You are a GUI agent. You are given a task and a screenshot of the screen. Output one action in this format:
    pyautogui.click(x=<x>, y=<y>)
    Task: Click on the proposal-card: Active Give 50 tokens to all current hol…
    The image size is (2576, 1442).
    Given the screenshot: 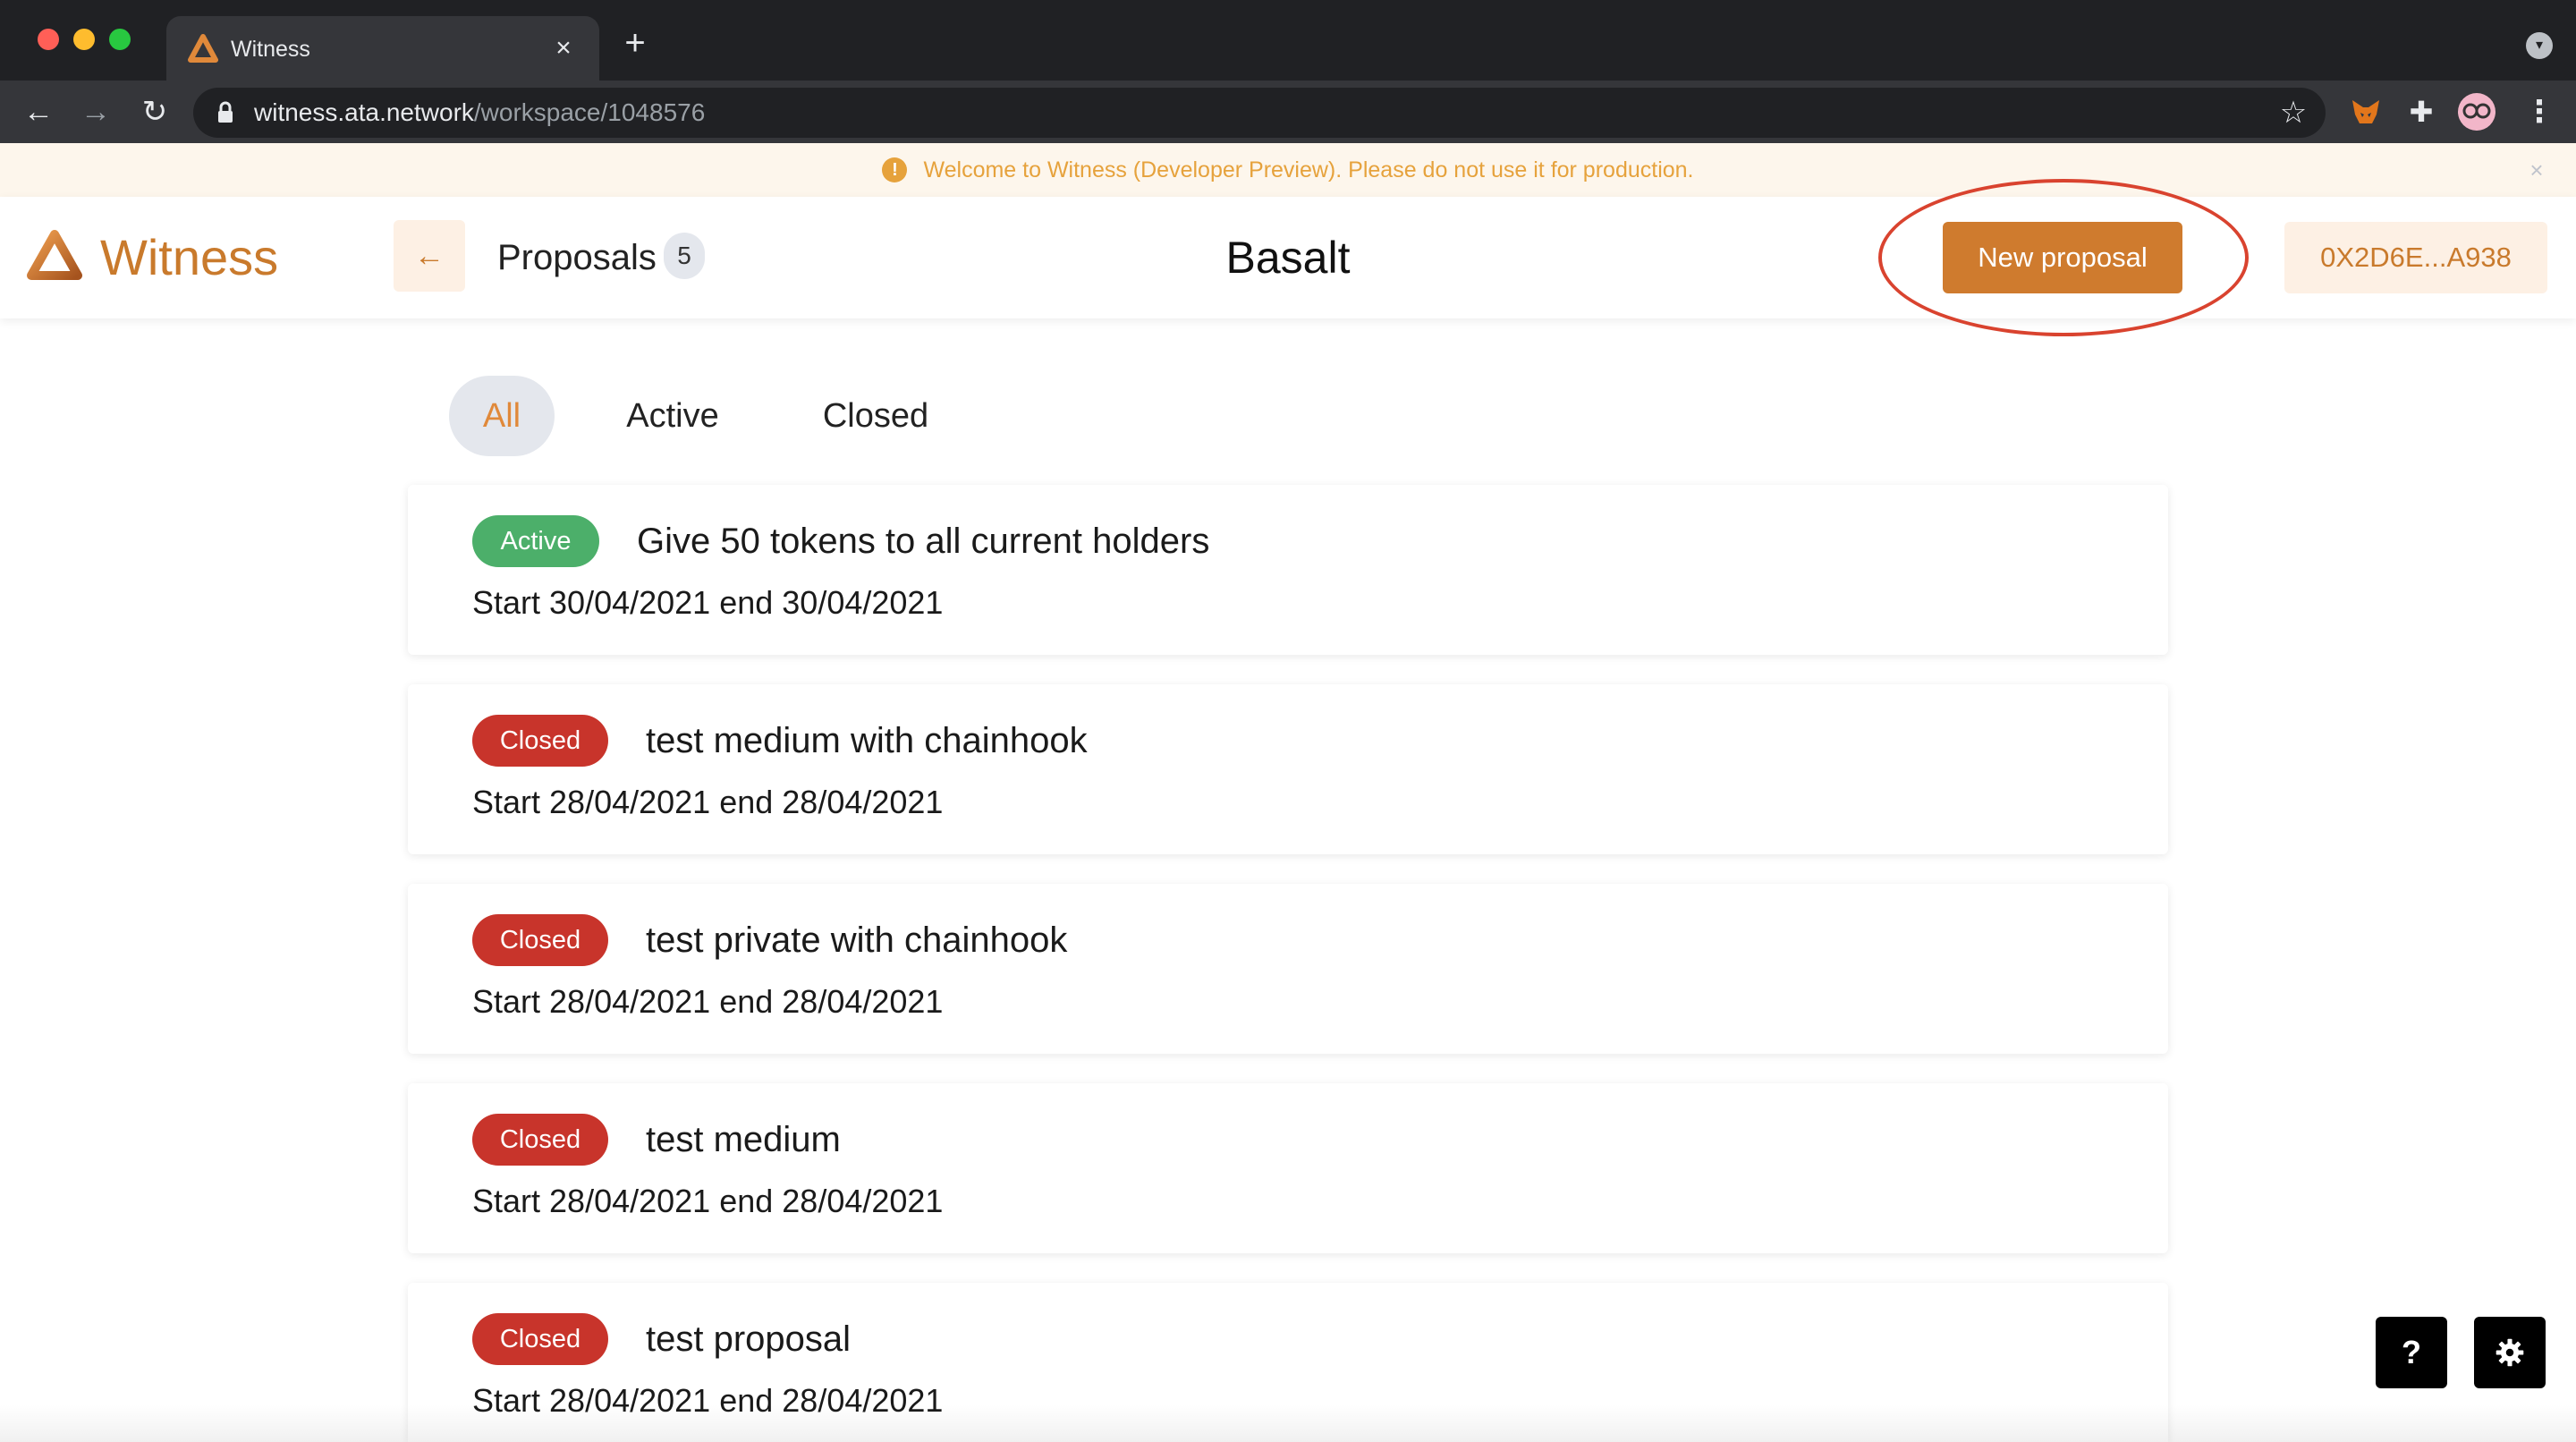 What is the action you would take?
    pyautogui.click(x=1288, y=570)
    